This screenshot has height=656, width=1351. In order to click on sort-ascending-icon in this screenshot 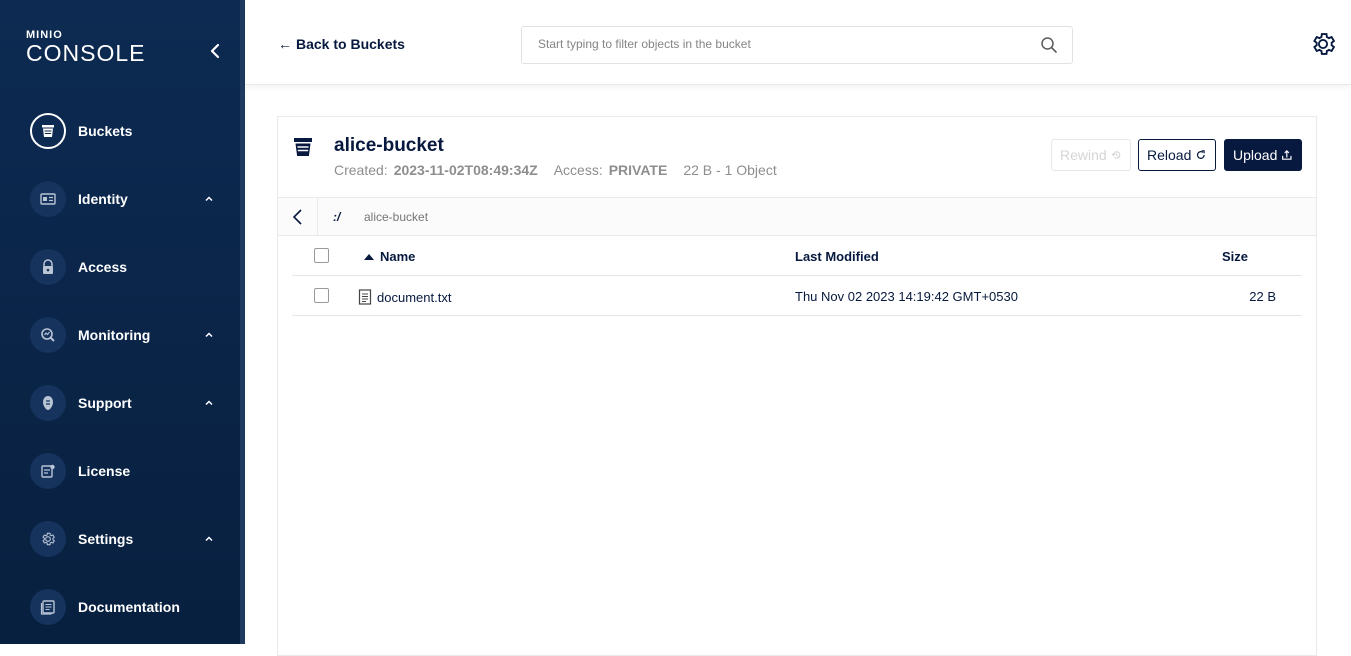, I will do `click(369, 256)`.